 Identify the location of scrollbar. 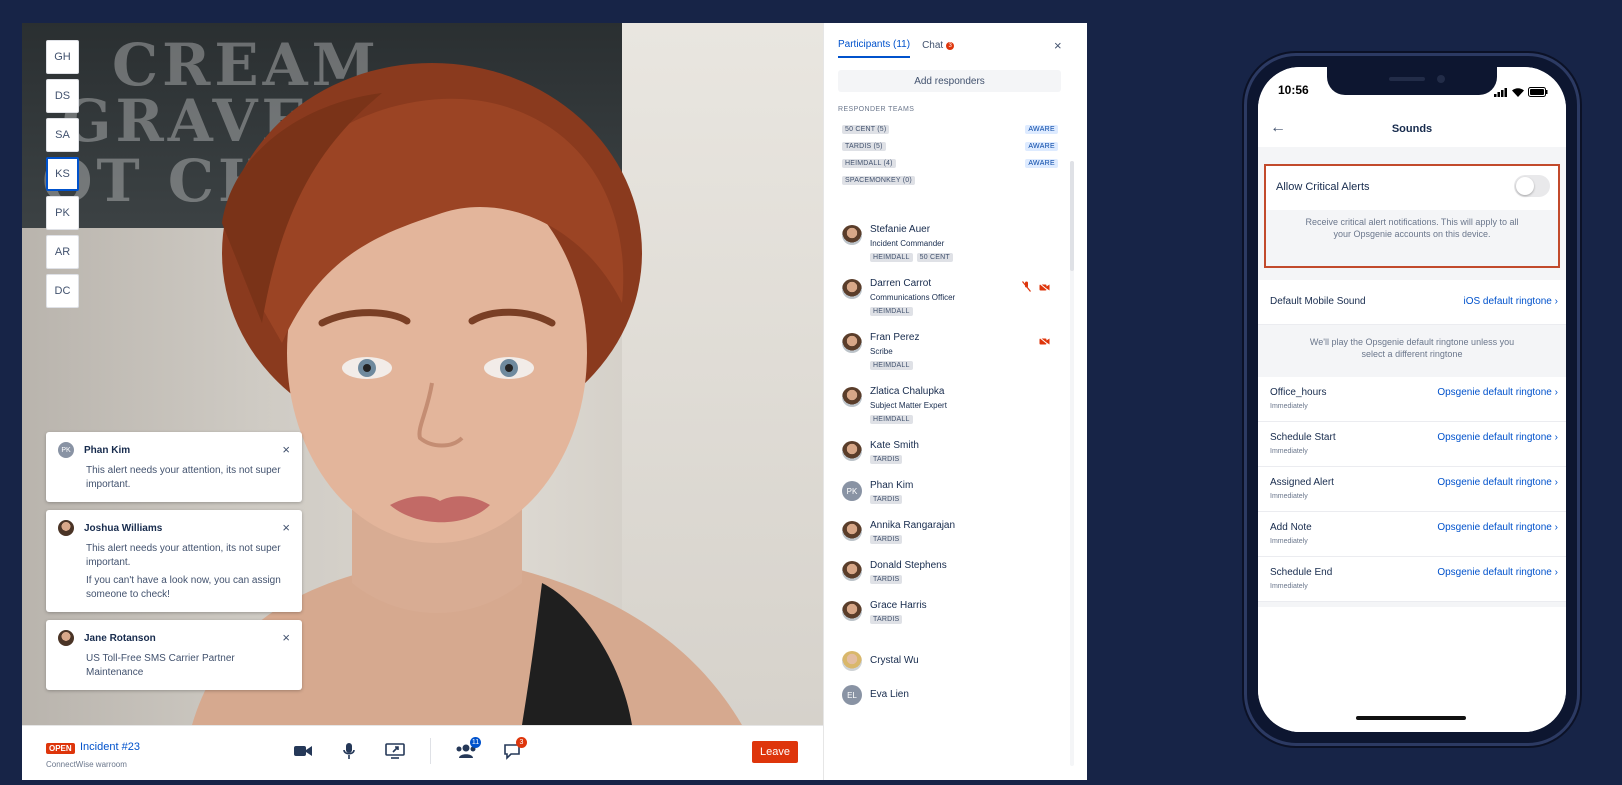
(1072, 463).